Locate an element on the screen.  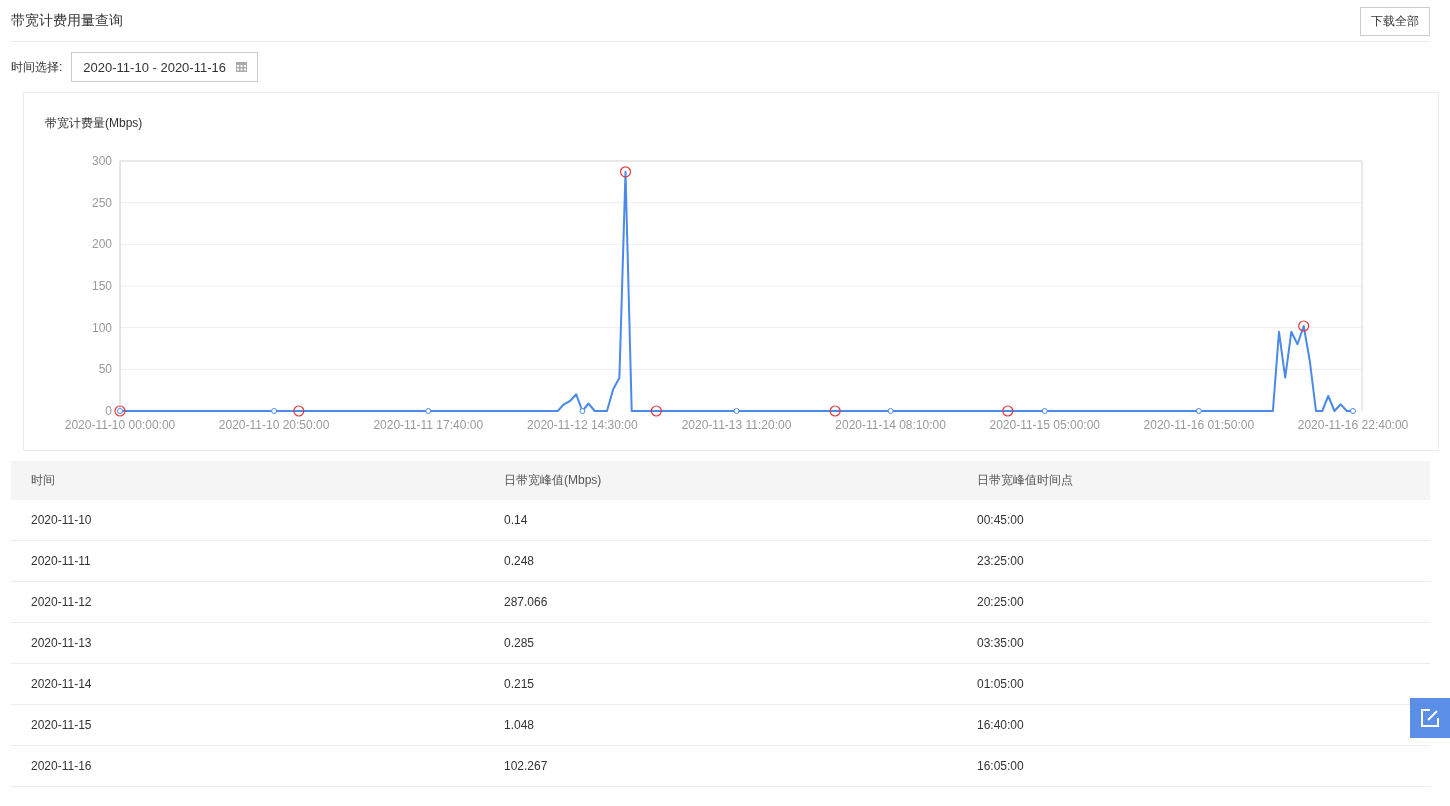
table-cell-text: 0.14 is located at coordinates (516, 520).